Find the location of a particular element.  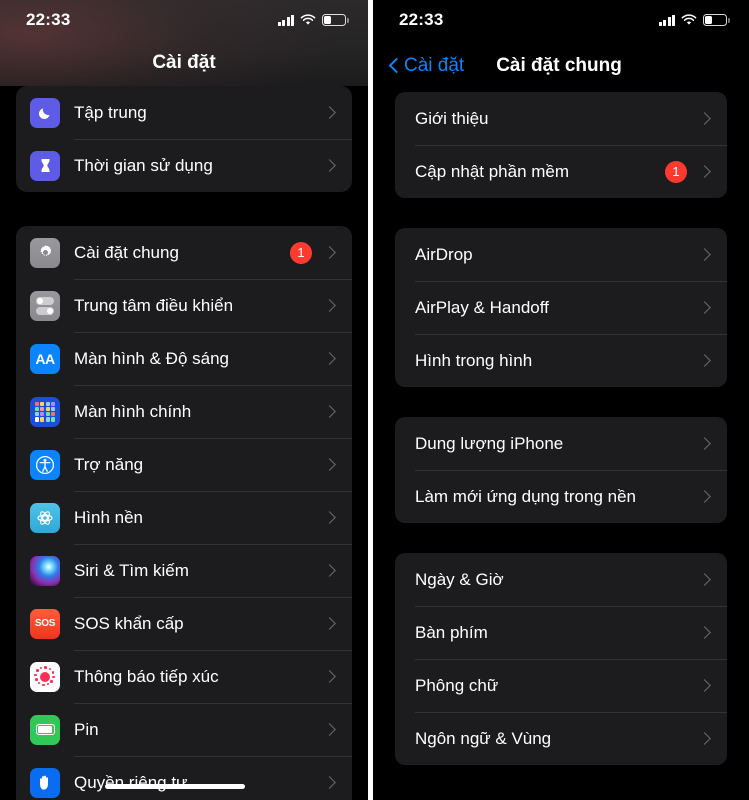

settings-row-picture-in-picture: Hình trong hình is located at coordinates (561, 360).